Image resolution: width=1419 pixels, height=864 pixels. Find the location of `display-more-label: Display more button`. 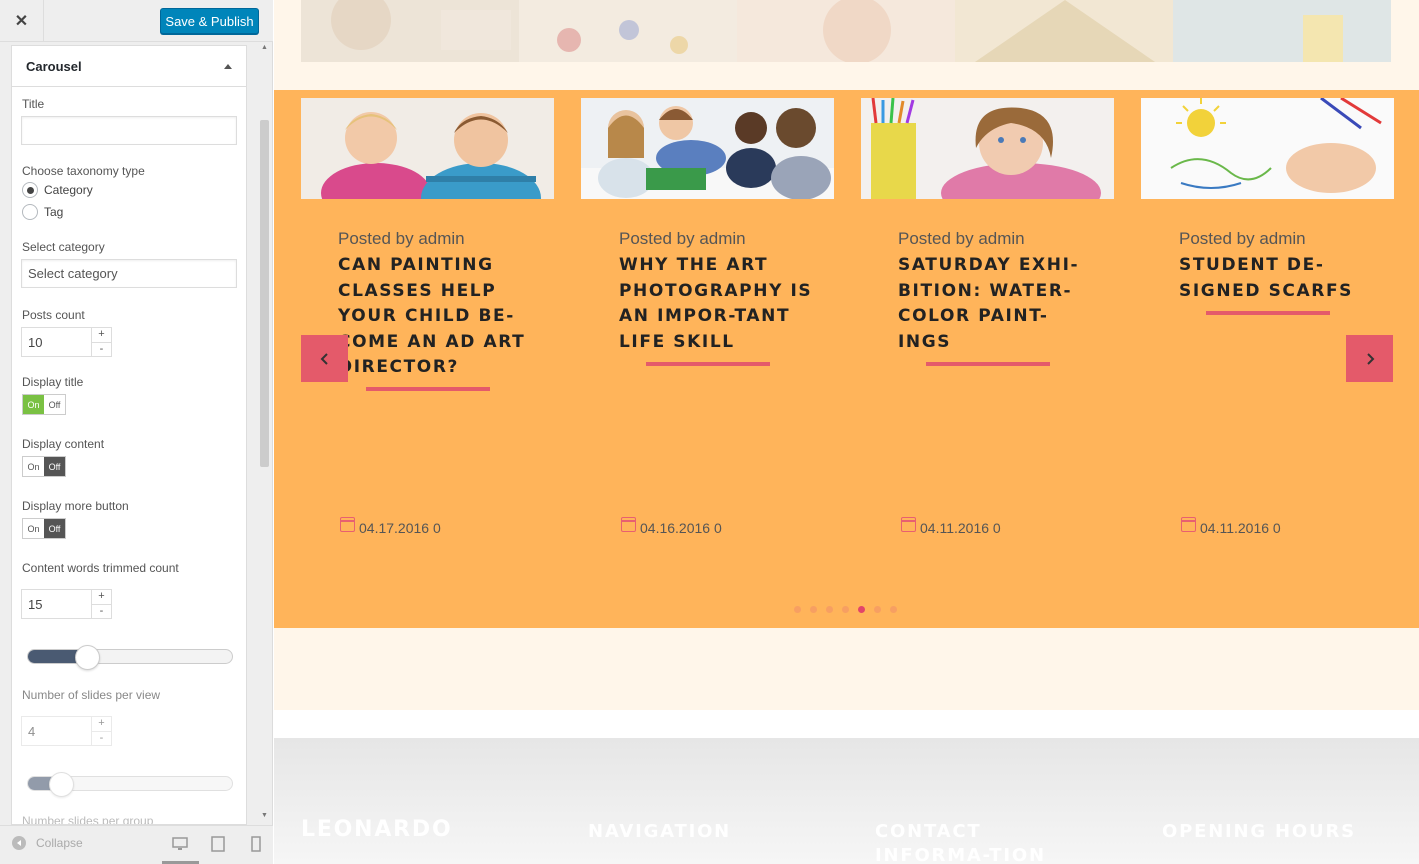

display-more-label: Display more button is located at coordinates (75, 506).